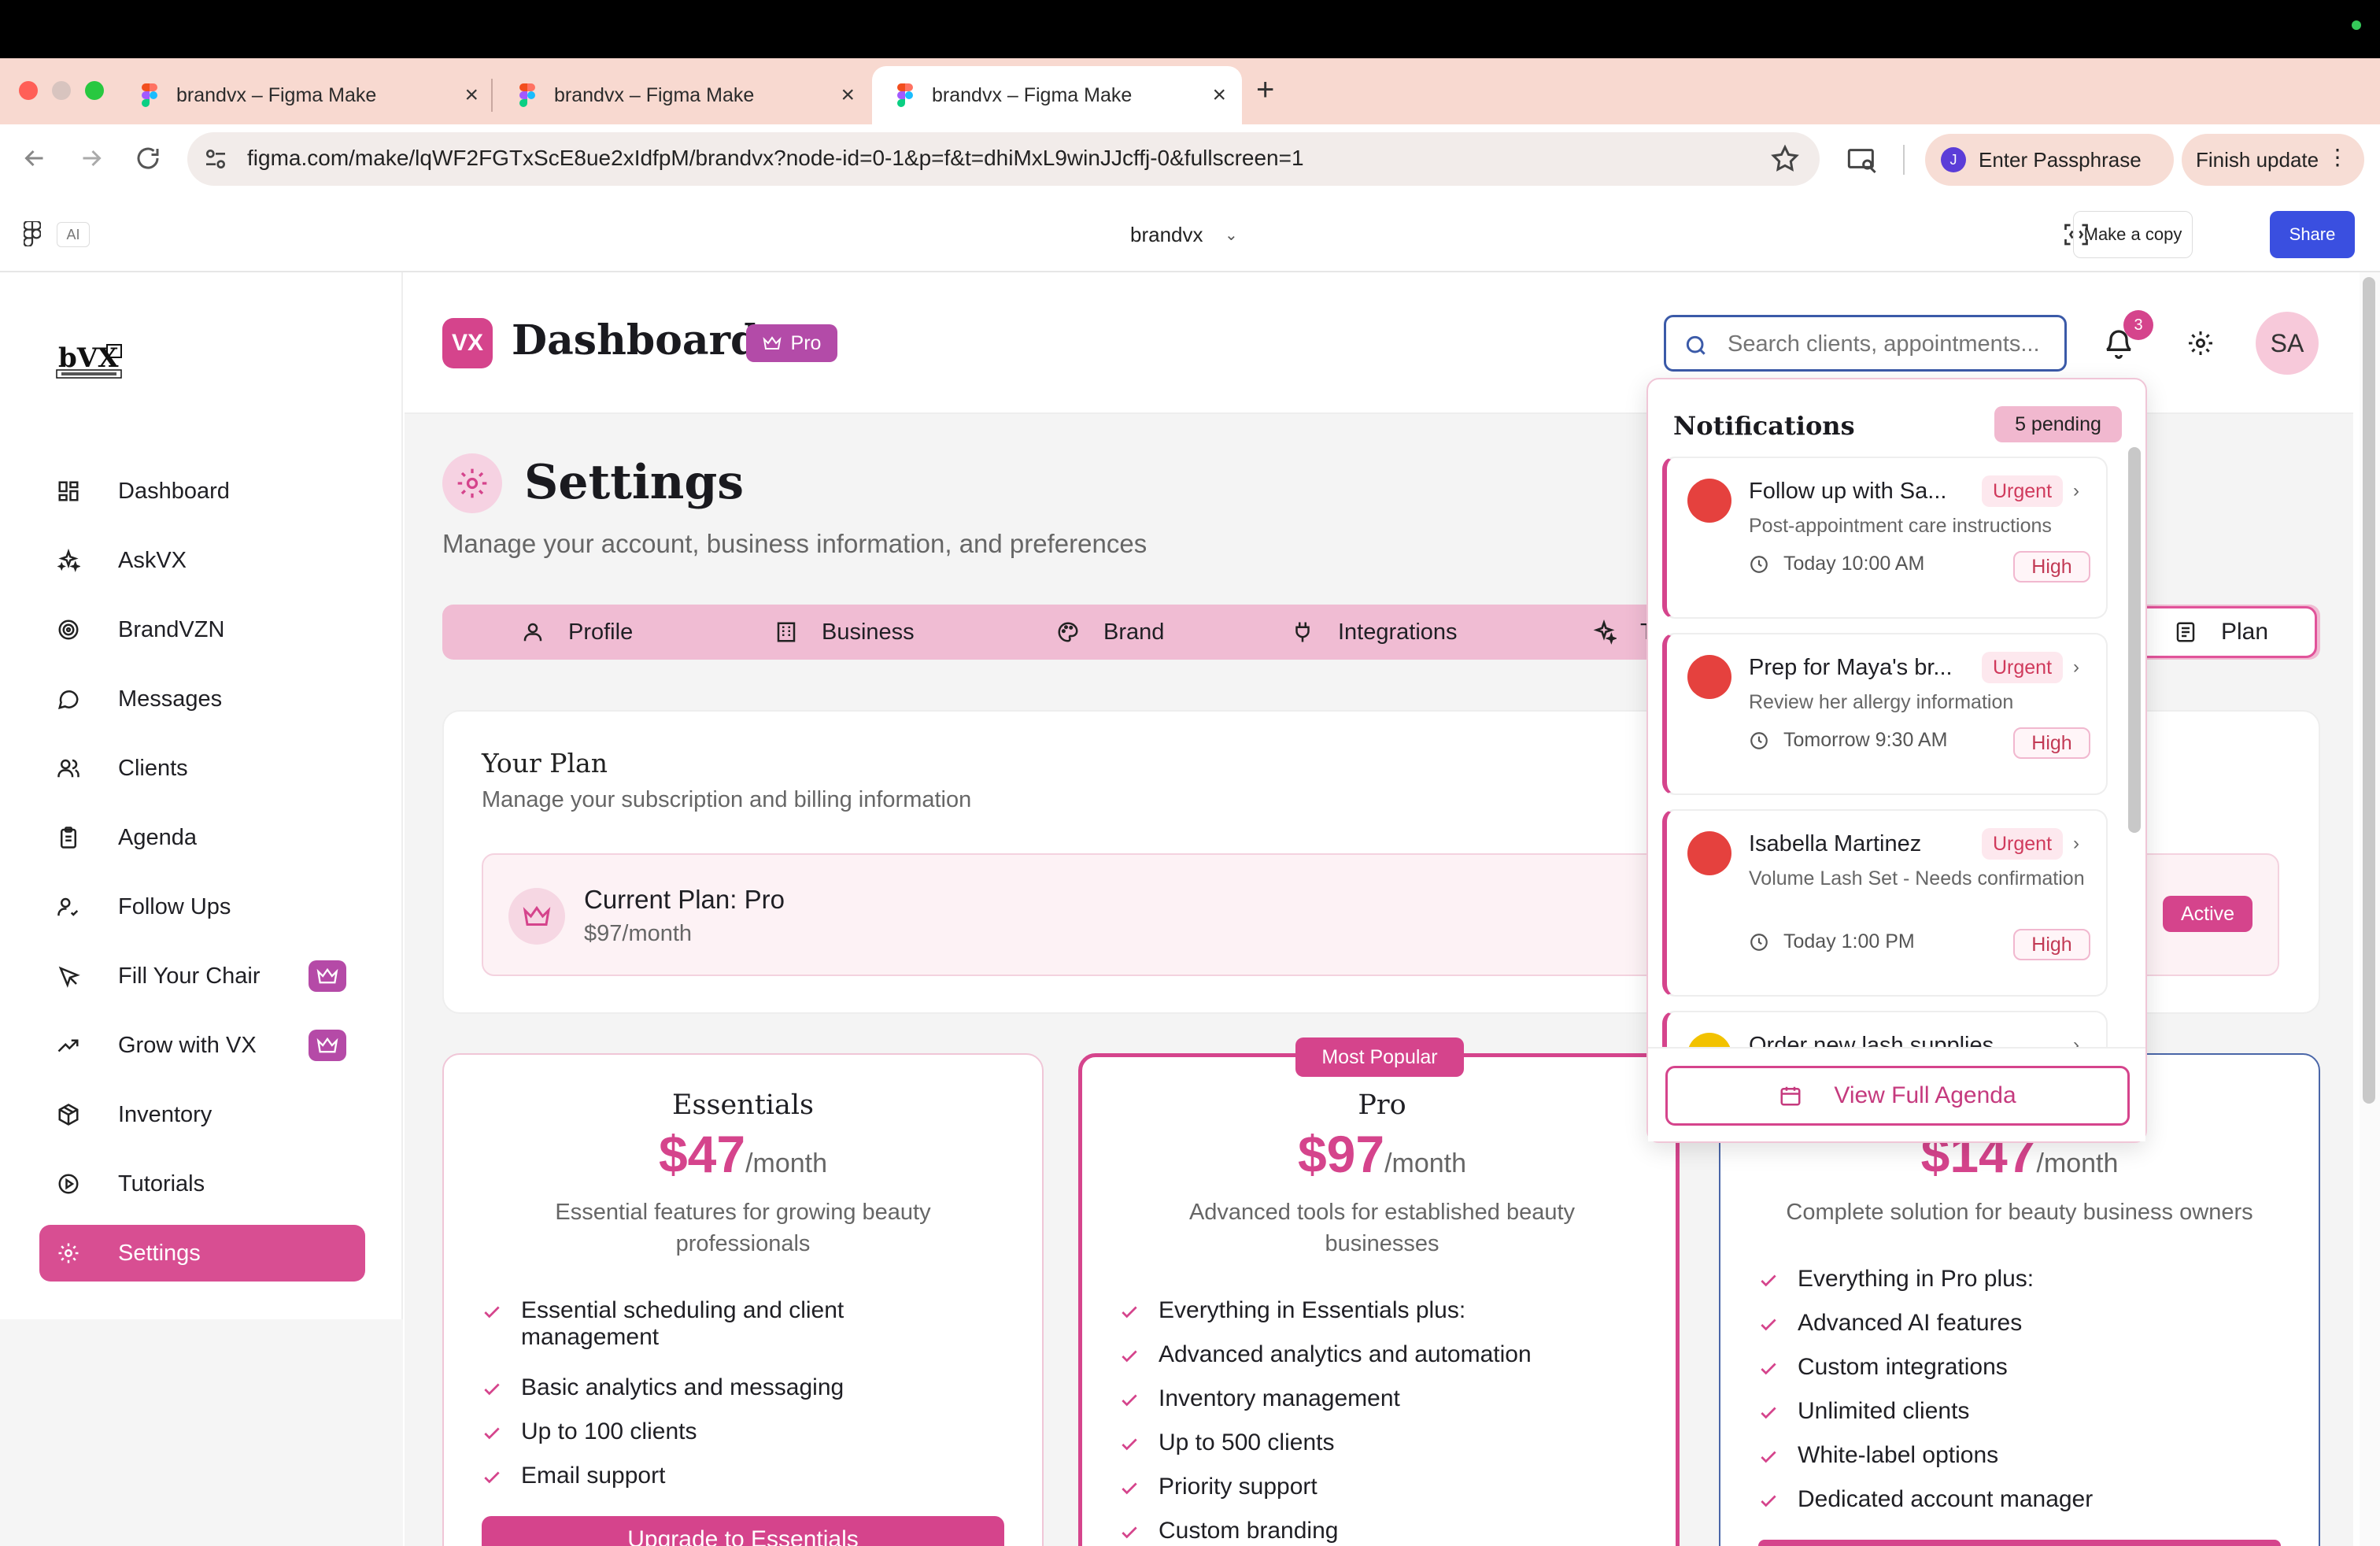  I want to click on notification-title: Isabella Martinez, so click(1835, 843).